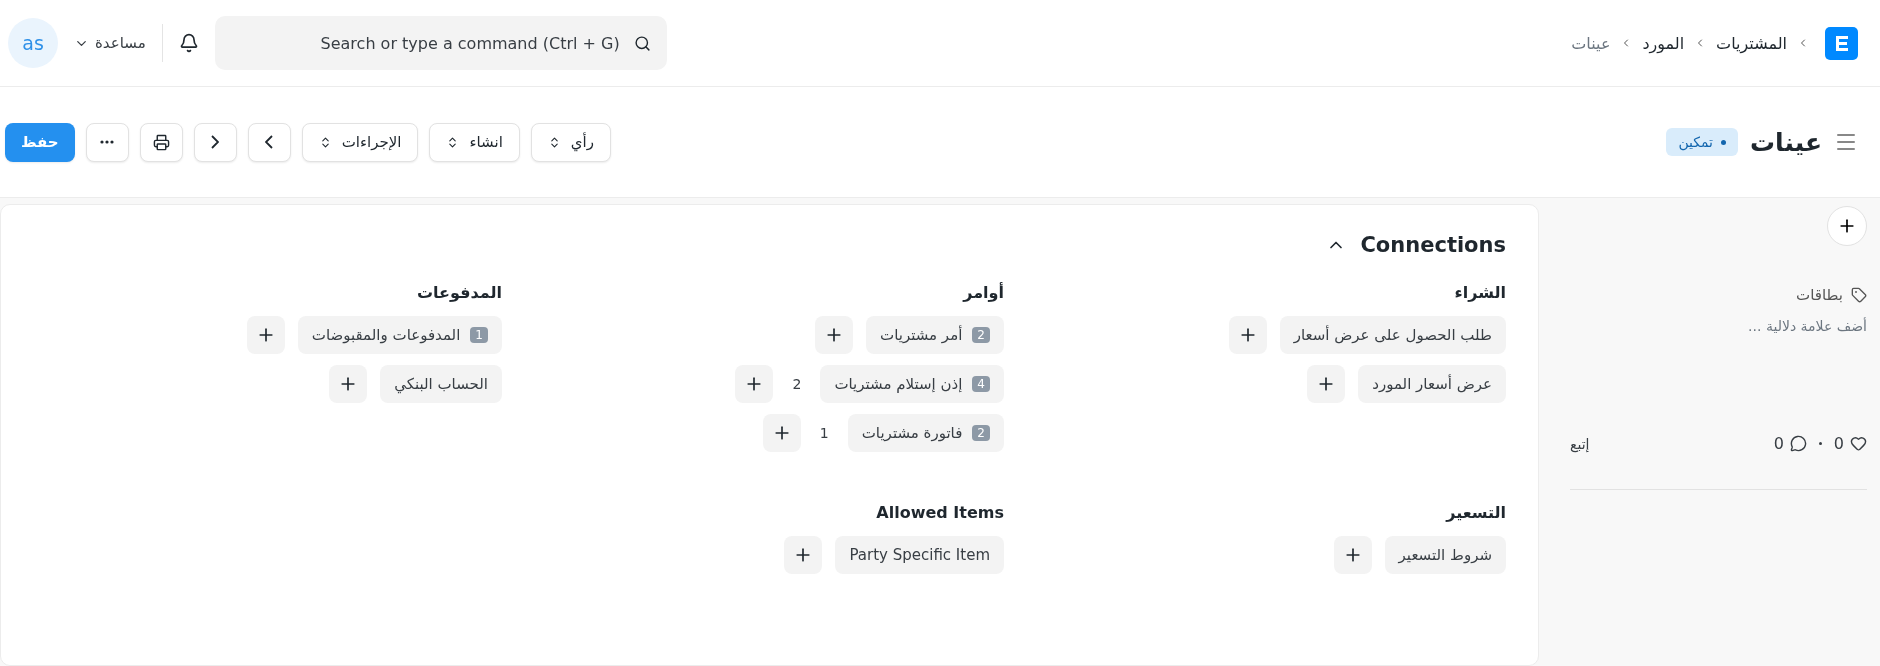  What do you see at coordinates (1838, 443) in the screenshot?
I see `like-count: 0` at bounding box center [1838, 443].